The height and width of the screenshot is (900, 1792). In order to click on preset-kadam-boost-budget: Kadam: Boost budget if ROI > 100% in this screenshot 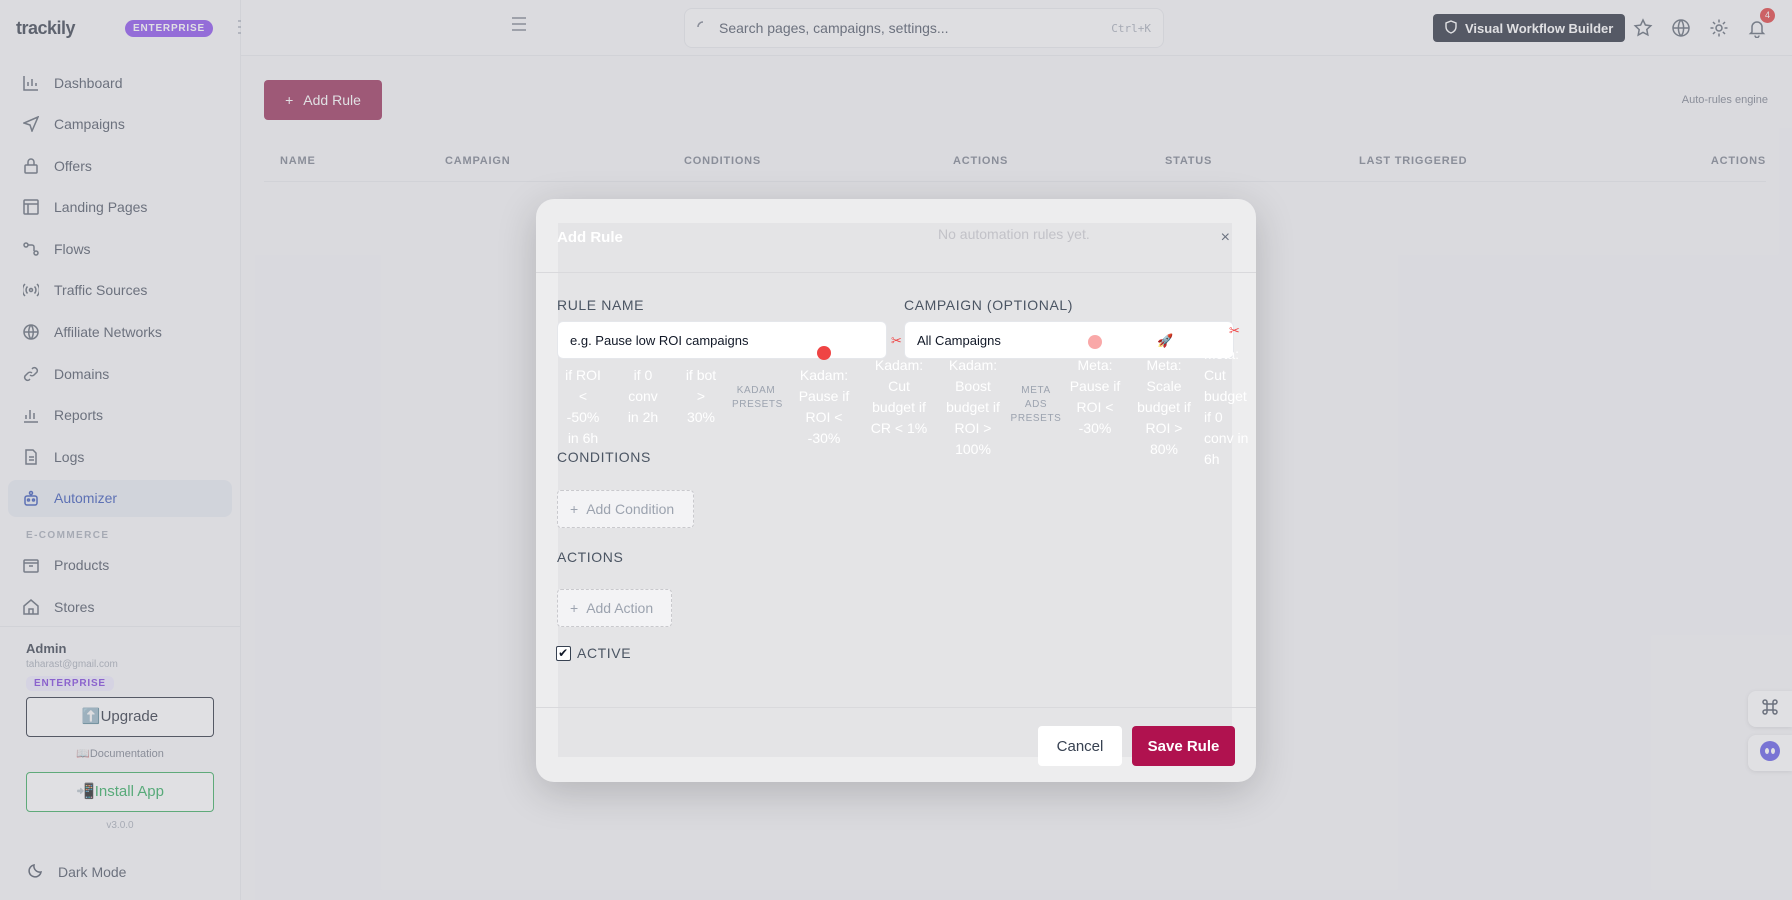, I will do `click(973, 407)`.